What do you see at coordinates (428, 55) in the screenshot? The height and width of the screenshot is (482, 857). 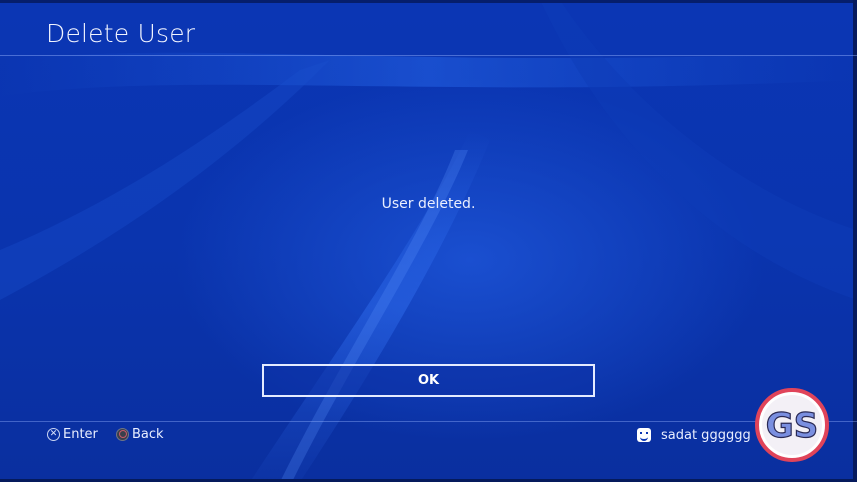 I see `header-divider` at bounding box center [428, 55].